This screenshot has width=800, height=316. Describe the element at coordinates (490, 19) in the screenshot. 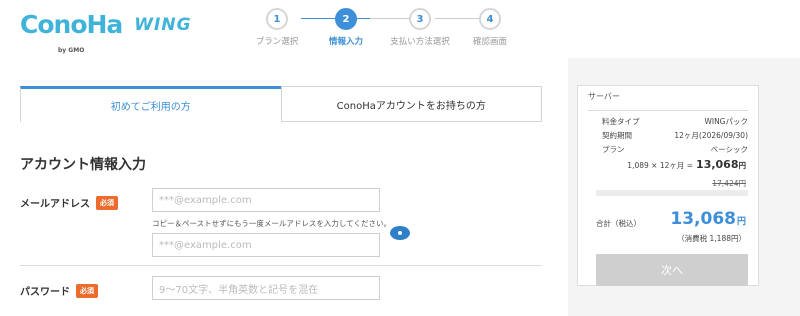

I see `step-number: 4` at that location.